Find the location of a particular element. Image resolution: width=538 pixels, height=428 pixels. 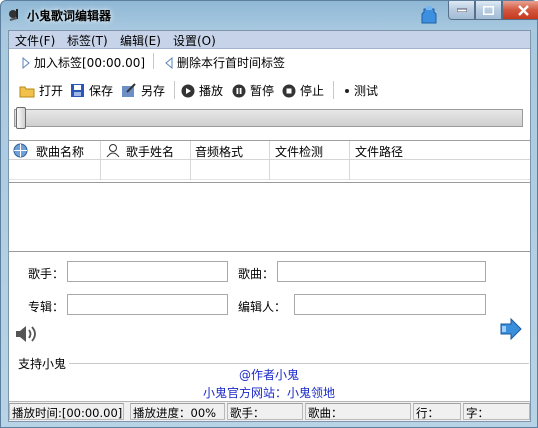

col-artist-name: 歌手姓名 is located at coordinates (150, 151).